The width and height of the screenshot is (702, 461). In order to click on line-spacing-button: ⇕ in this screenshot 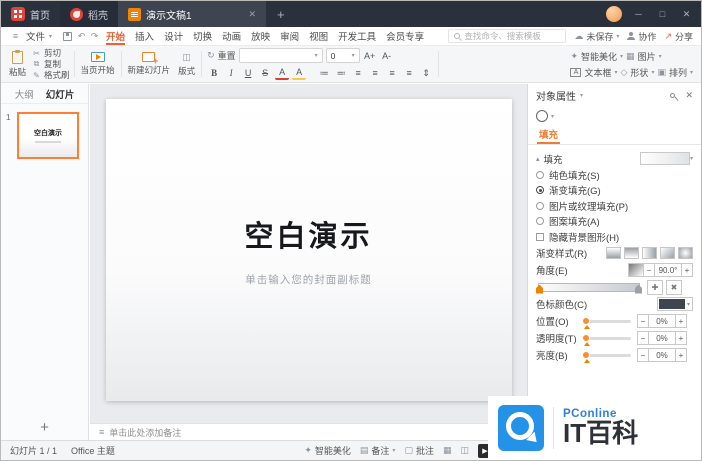, I will do `click(426, 73)`.